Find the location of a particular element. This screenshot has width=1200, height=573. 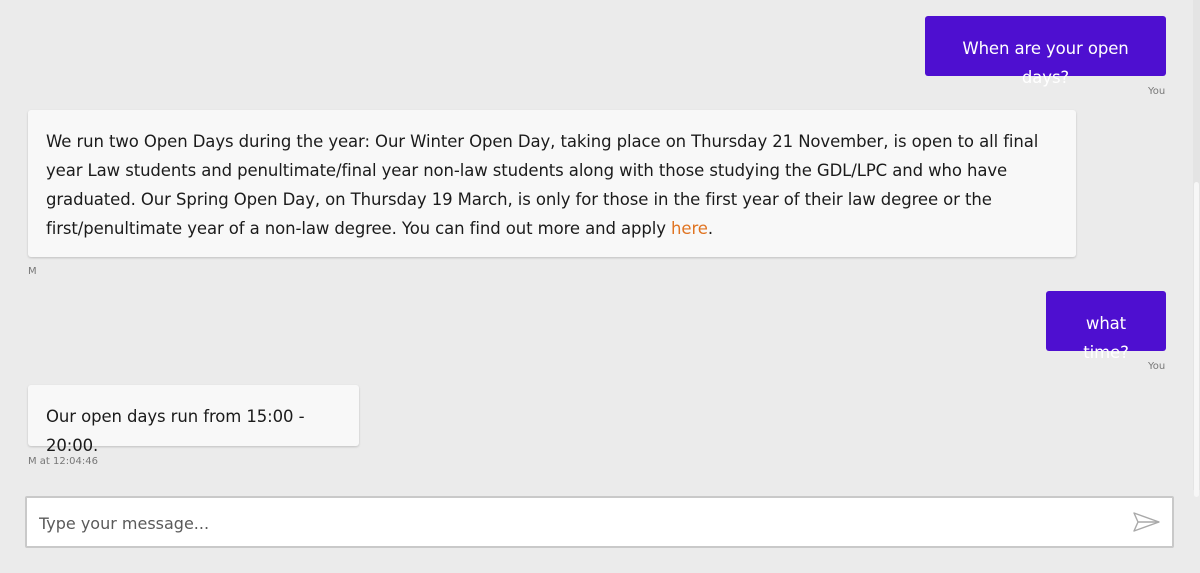

message-composer is located at coordinates (599, 522).